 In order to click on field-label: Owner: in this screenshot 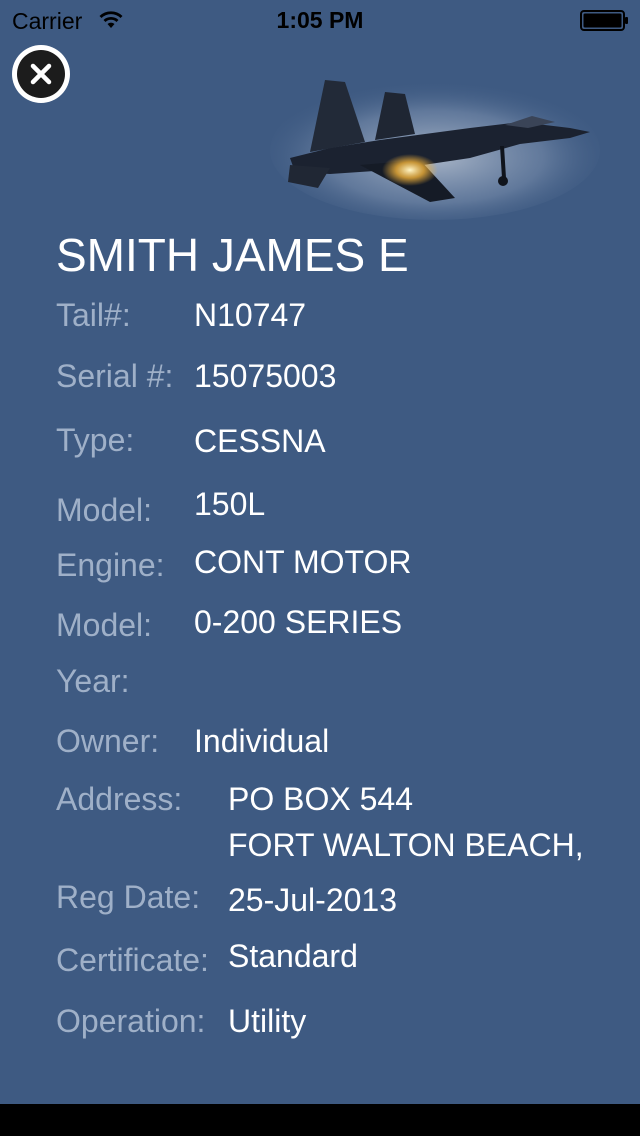, I will do `click(108, 741)`.